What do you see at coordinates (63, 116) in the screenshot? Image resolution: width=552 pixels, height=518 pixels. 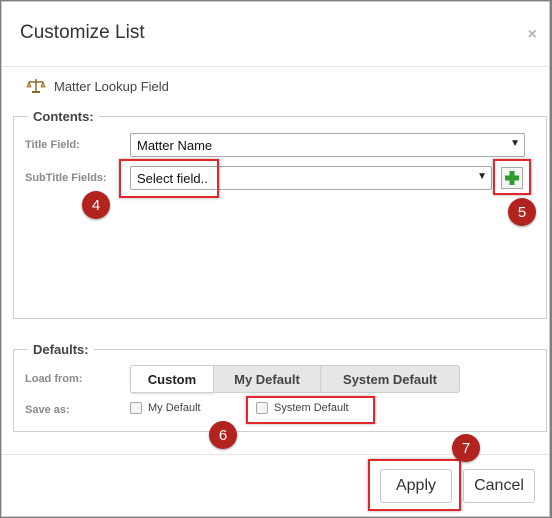 I see `contents-legend: Contents:` at bounding box center [63, 116].